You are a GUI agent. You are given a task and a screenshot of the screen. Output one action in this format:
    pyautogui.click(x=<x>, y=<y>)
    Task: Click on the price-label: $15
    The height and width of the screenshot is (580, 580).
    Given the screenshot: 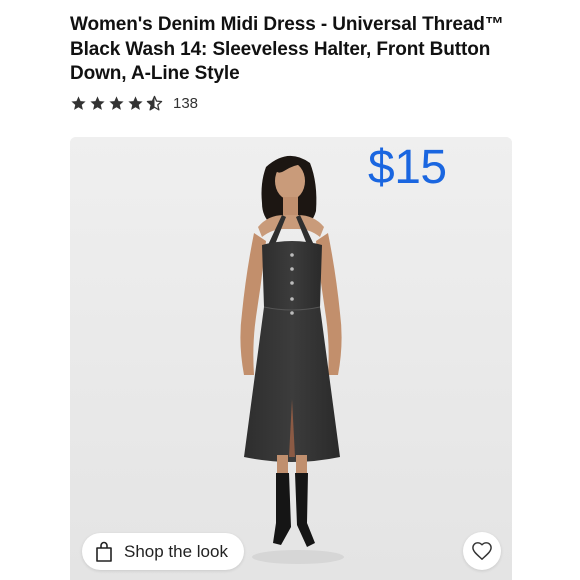 What is the action you would take?
    pyautogui.click(x=407, y=167)
    